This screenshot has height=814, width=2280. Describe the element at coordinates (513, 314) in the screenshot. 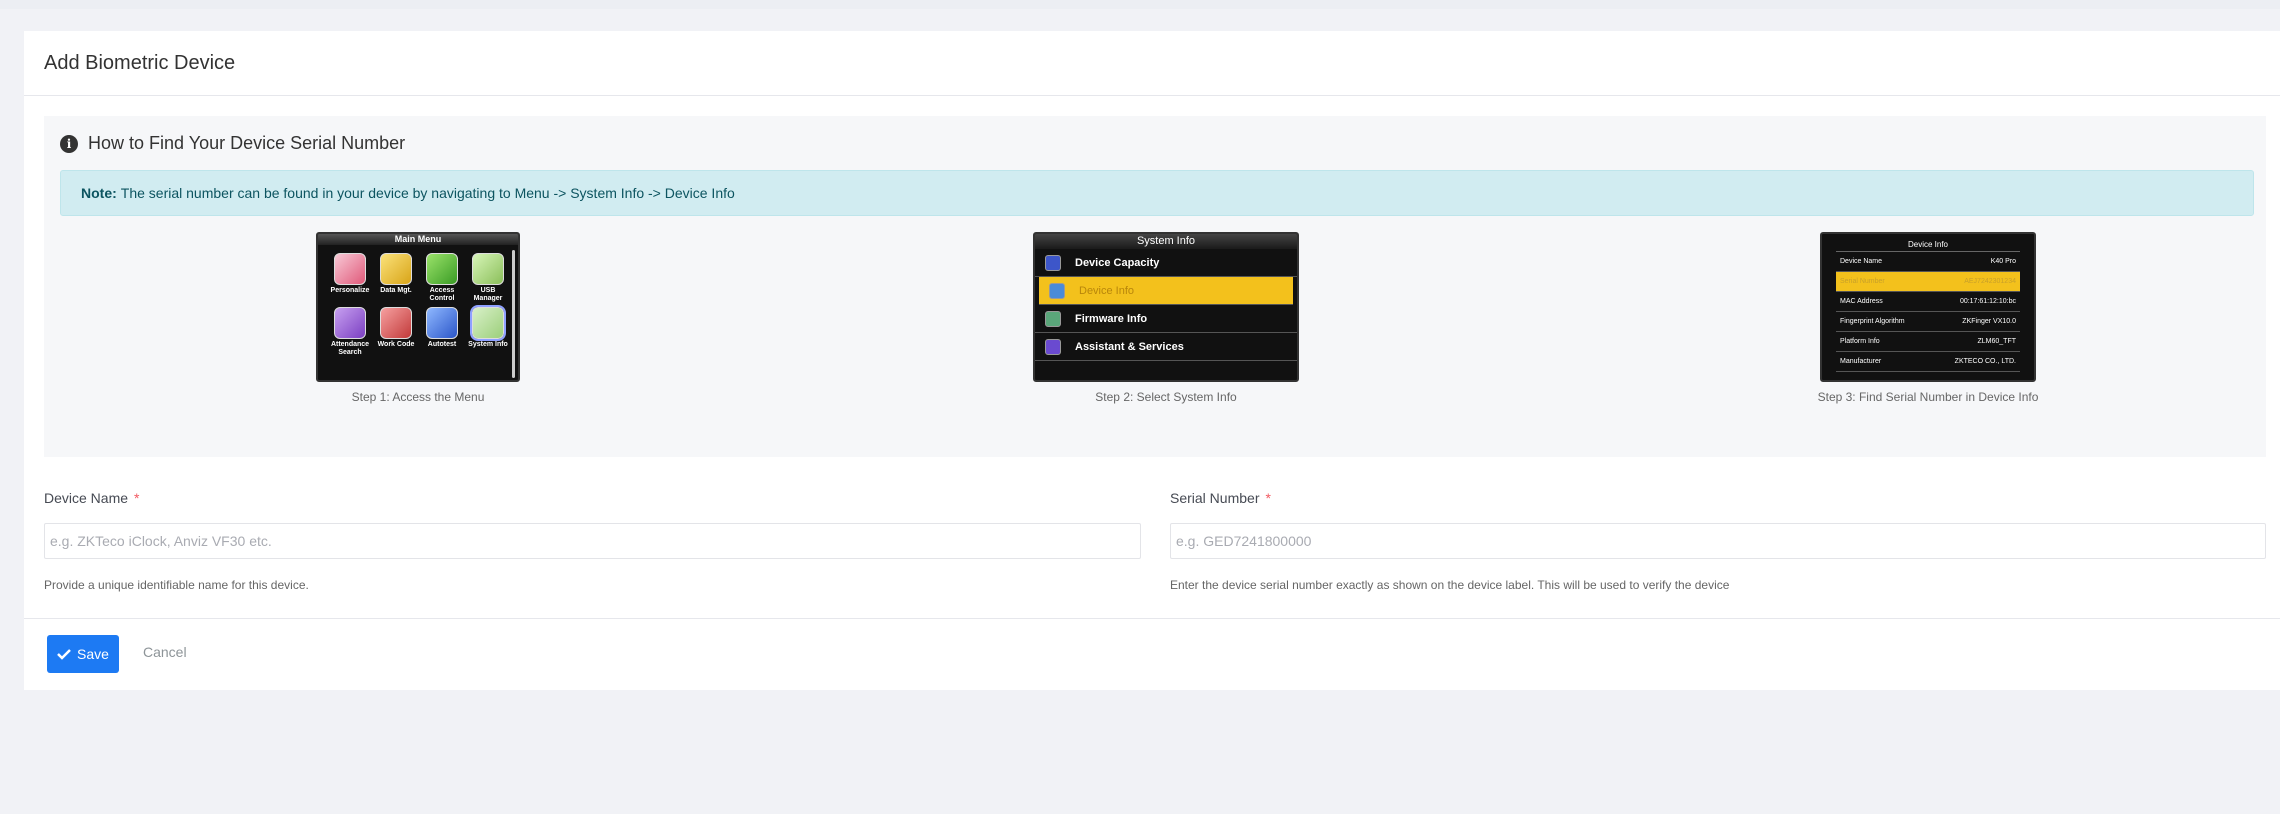

I see `screen-scrollbar` at that location.